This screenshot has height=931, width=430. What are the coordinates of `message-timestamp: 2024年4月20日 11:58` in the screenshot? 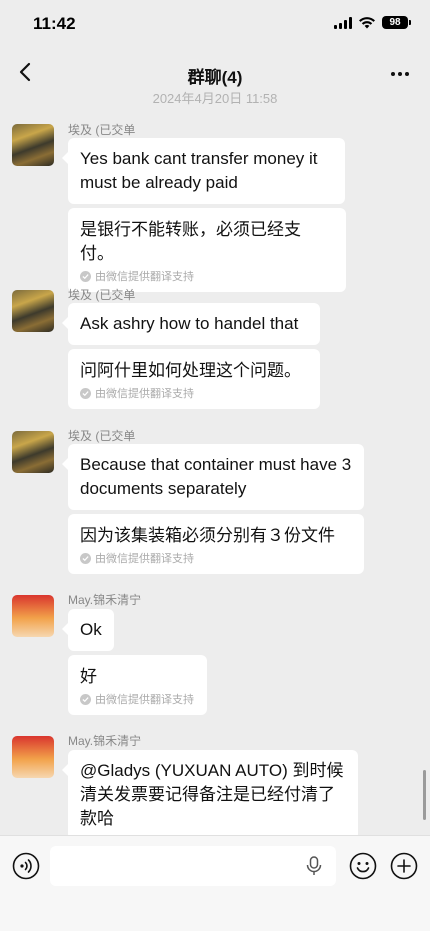 It's located at (215, 98).